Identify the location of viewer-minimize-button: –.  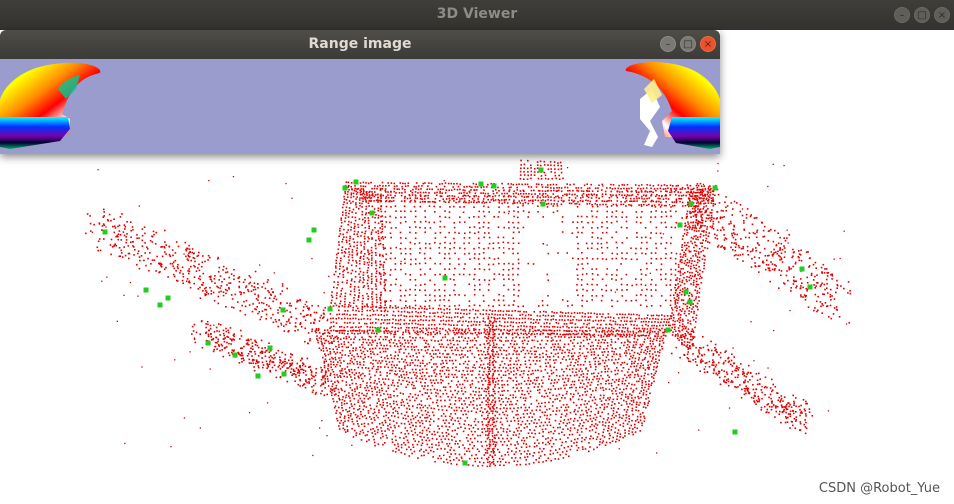
(902, 15).